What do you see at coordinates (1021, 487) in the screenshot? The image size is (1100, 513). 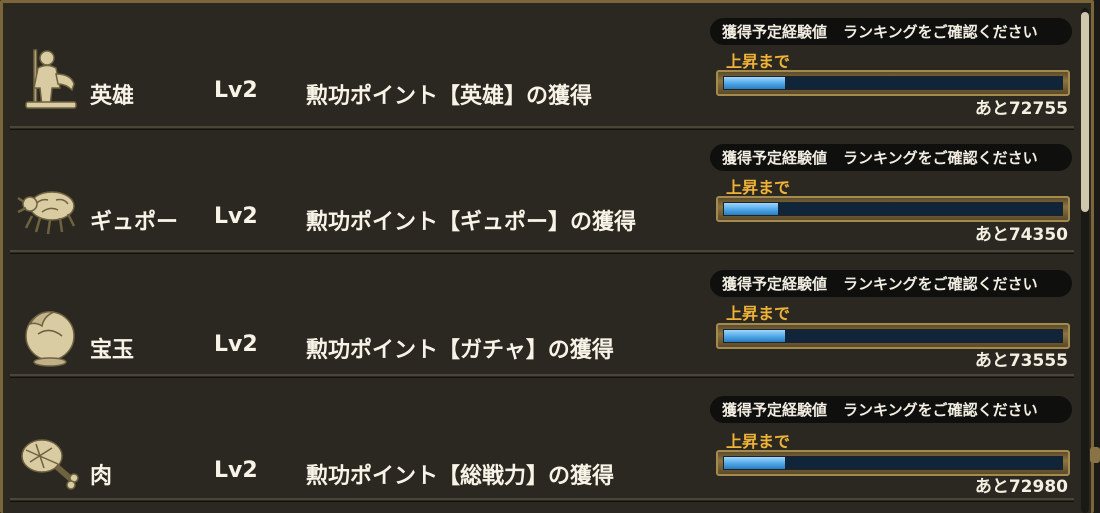 I see `remaining-exp: あと72980` at bounding box center [1021, 487].